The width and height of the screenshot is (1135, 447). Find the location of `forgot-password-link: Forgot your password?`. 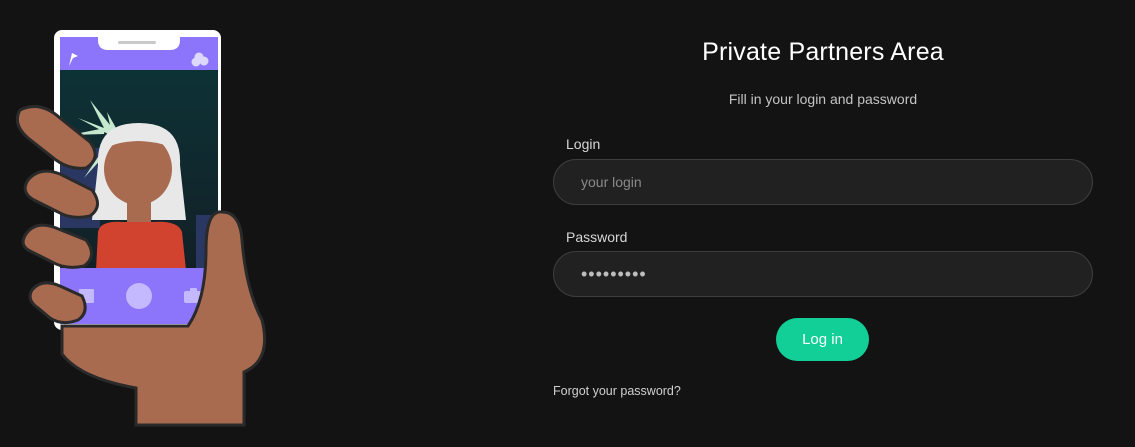

forgot-password-link: Forgot your password? is located at coordinates (617, 391).